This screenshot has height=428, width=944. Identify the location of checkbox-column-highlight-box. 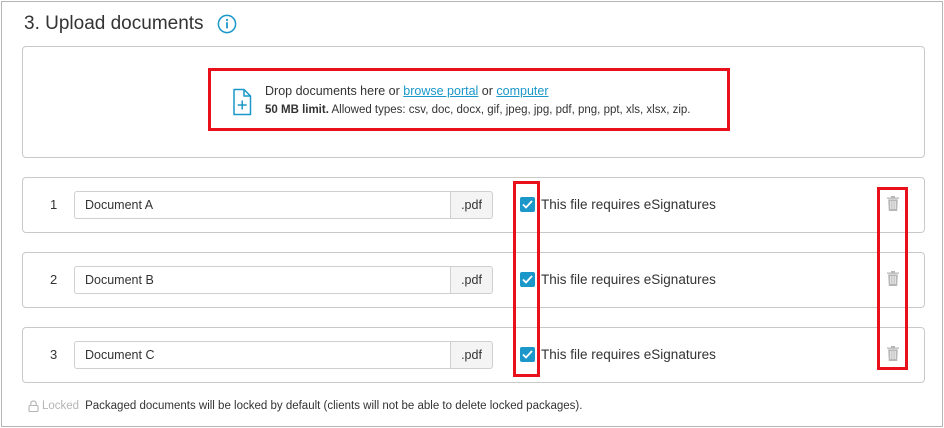
(526, 279).